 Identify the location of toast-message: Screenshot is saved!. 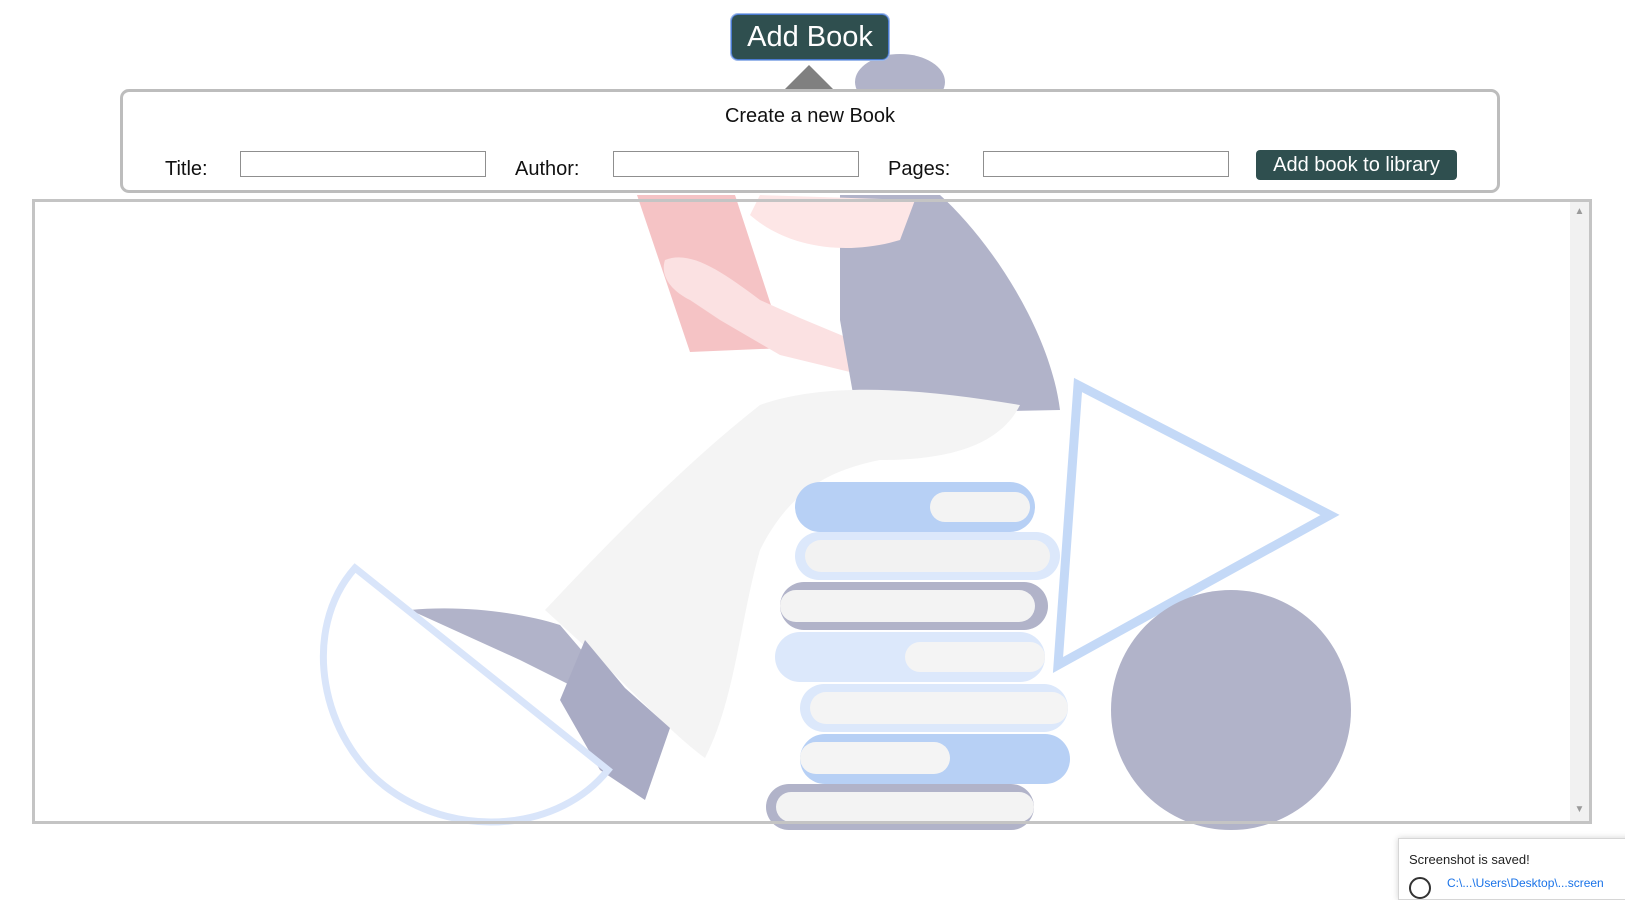
(1469, 859).